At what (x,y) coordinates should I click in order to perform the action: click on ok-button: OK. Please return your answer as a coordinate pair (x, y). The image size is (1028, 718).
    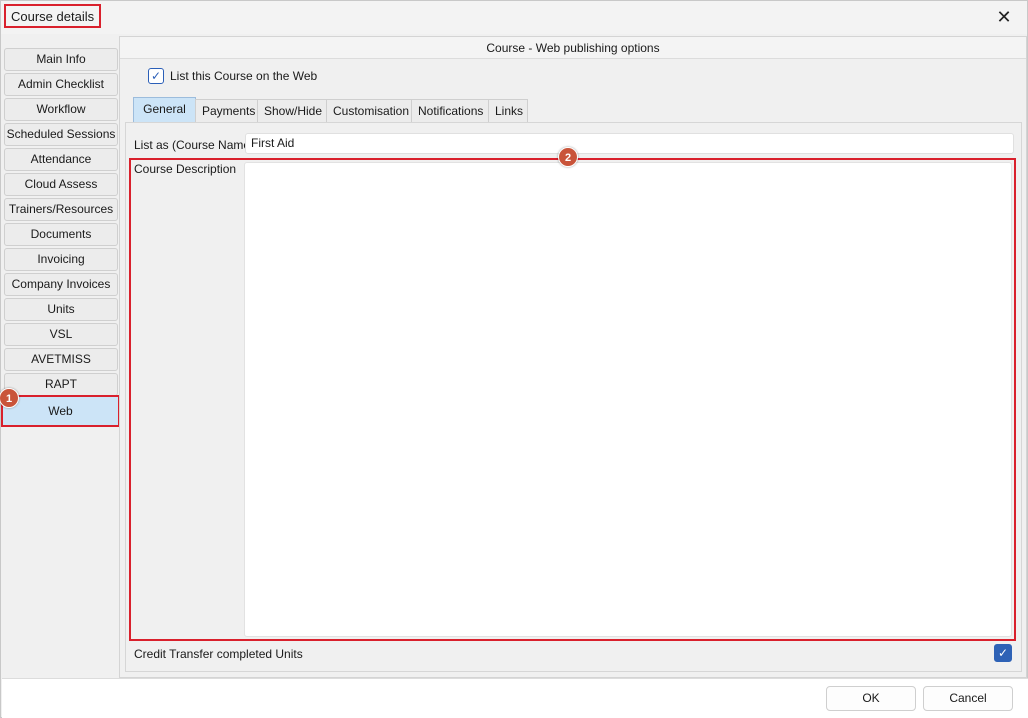
    Looking at the image, I should click on (871, 698).